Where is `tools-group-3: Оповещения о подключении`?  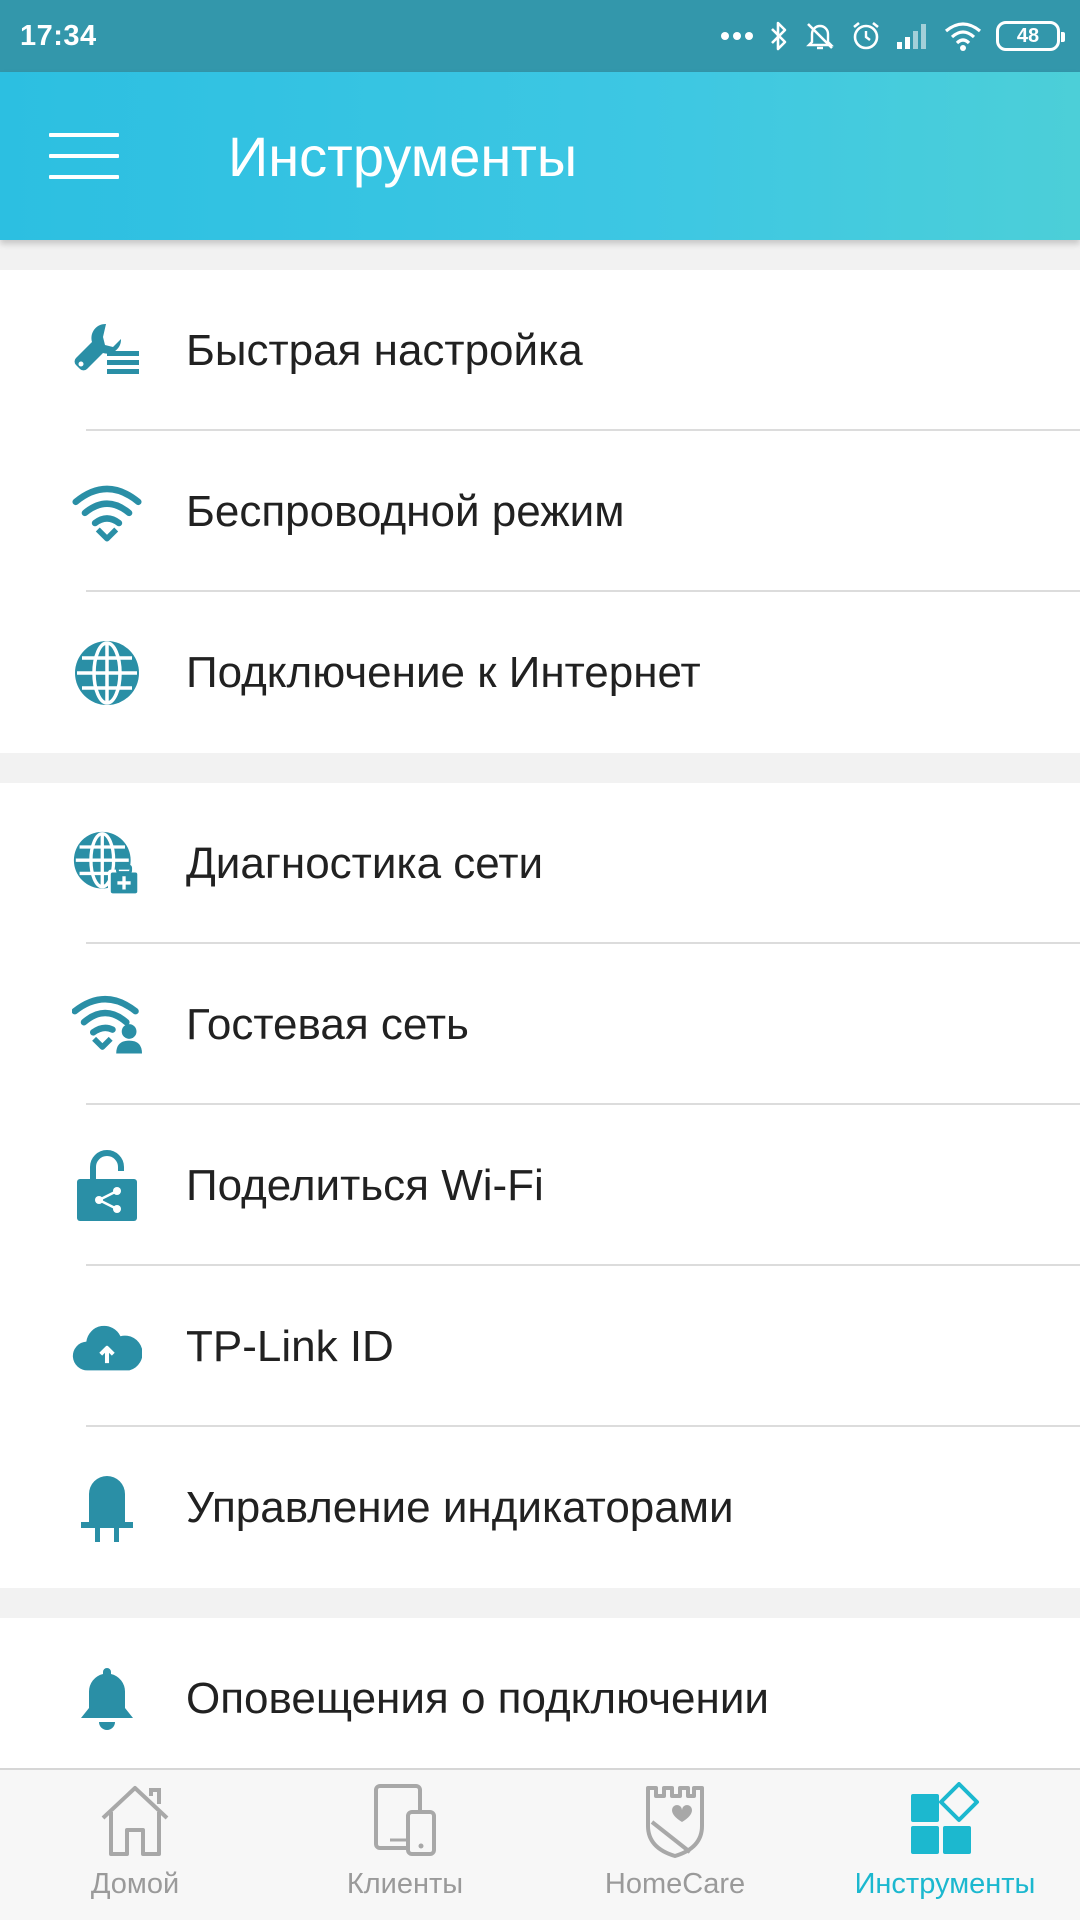 tools-group-3: Оповещения о подключении is located at coordinates (540, 1693).